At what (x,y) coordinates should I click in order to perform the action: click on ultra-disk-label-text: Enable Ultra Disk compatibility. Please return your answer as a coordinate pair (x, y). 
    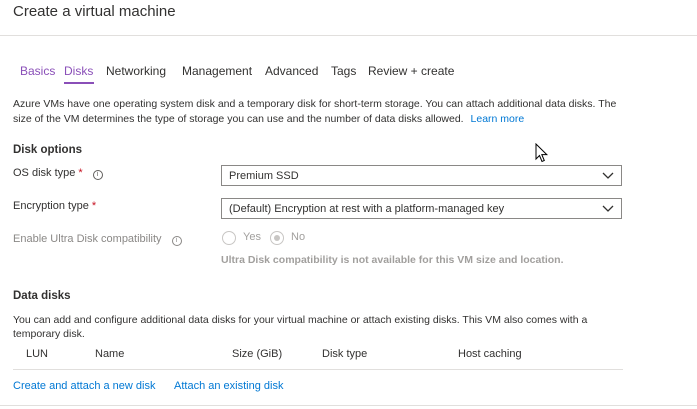
    Looking at the image, I should click on (87, 239).